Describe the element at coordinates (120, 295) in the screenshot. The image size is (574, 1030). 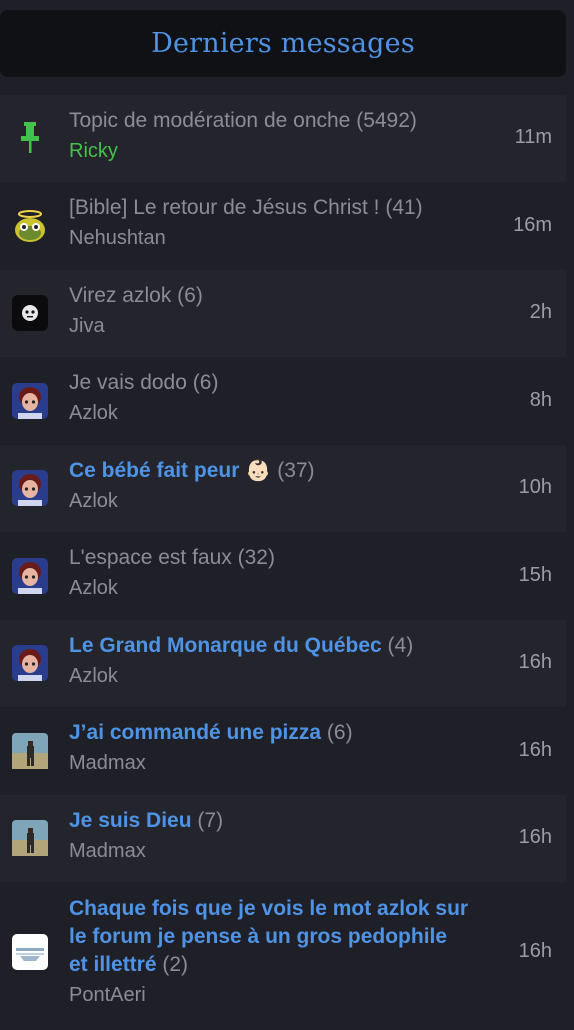
I see `topic-title: Virez azlok` at that location.